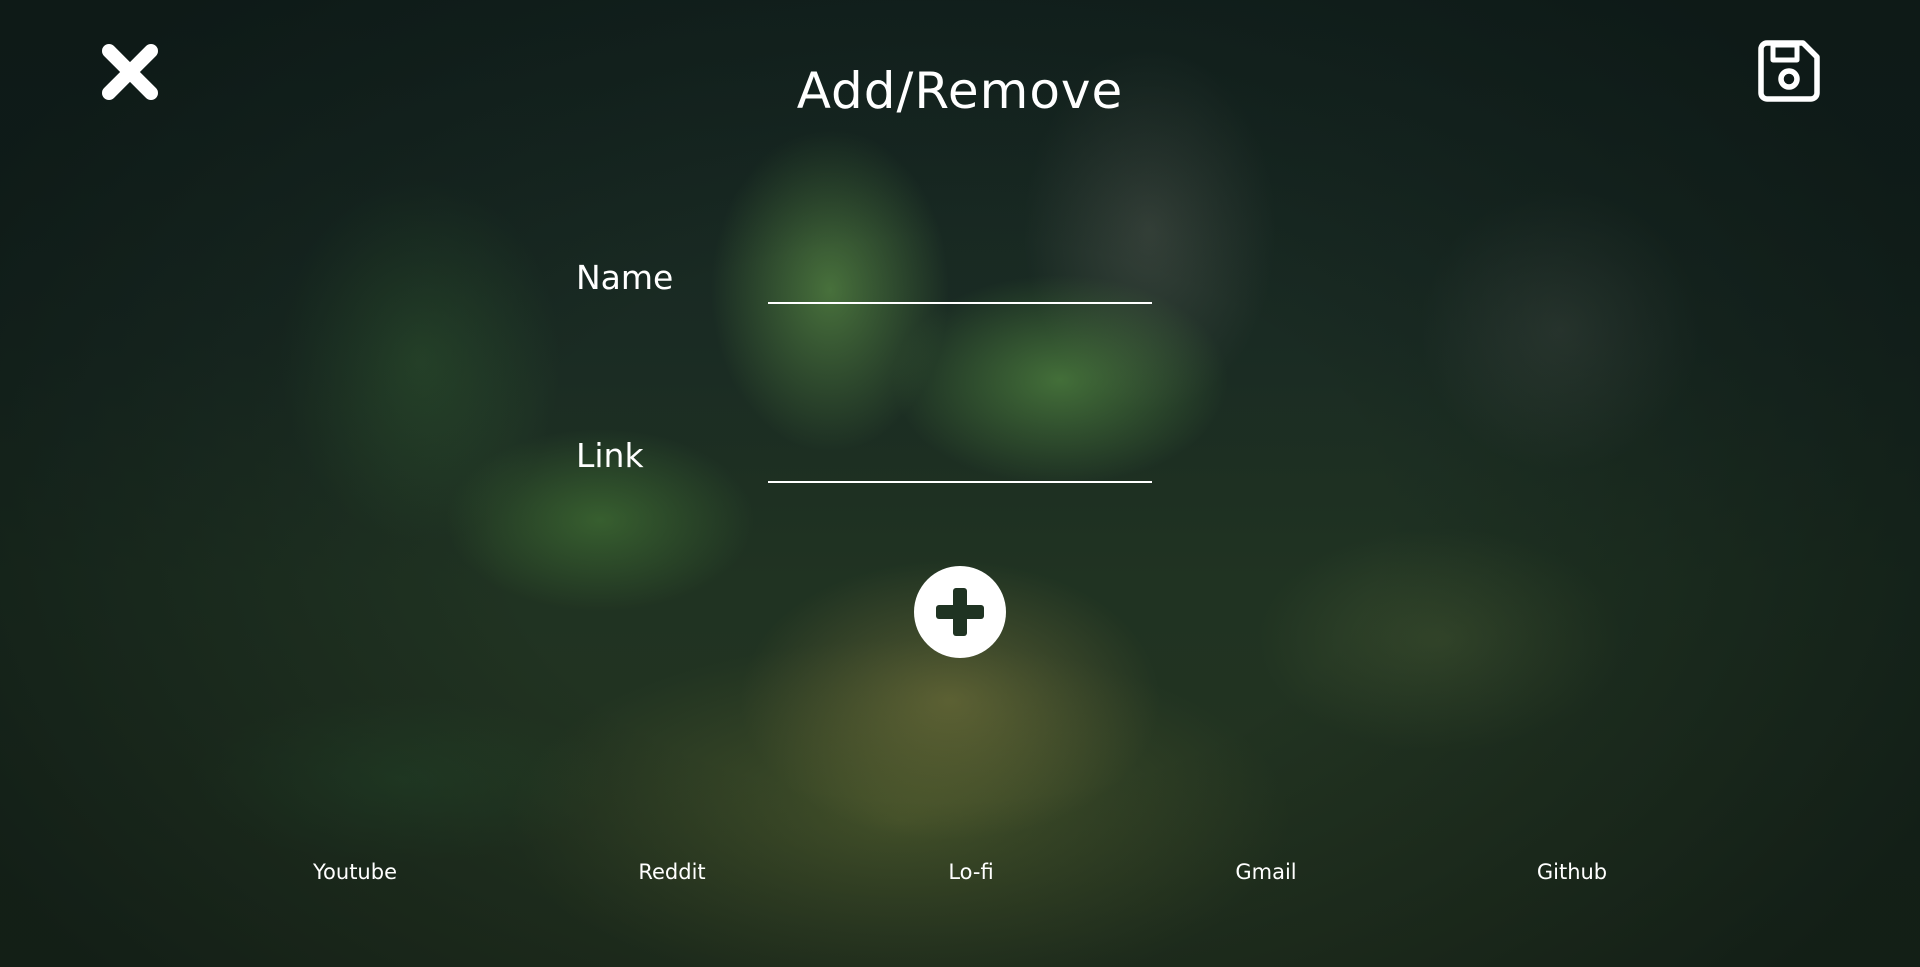  What do you see at coordinates (1572, 872) in the screenshot?
I see `bookmark-github: Github` at bounding box center [1572, 872].